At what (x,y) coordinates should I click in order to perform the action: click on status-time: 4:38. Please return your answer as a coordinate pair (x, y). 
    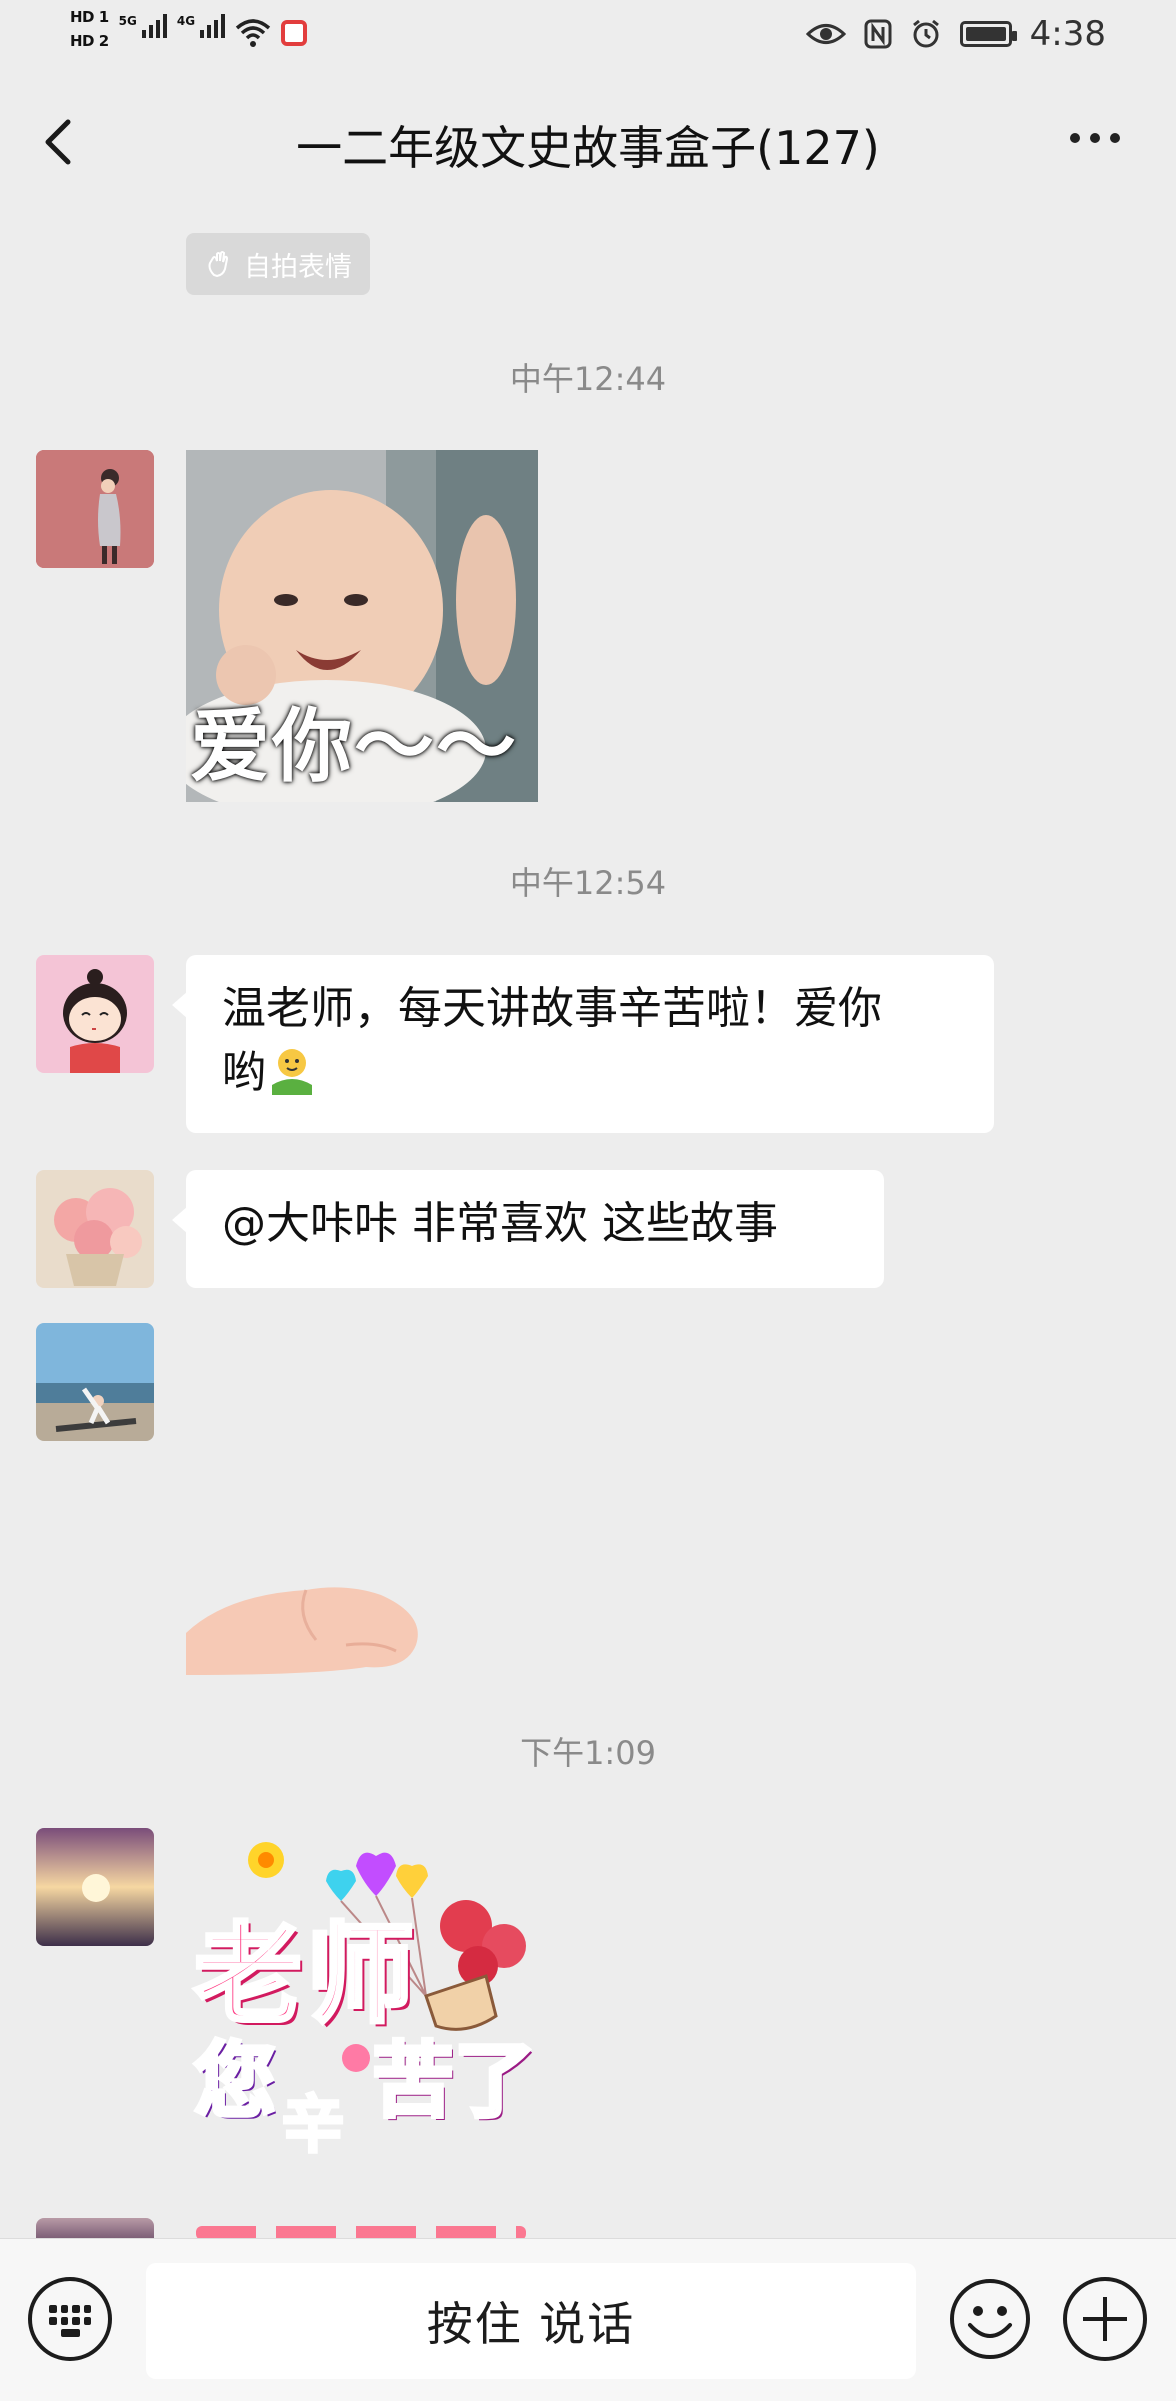
    Looking at the image, I should click on (1067, 34).